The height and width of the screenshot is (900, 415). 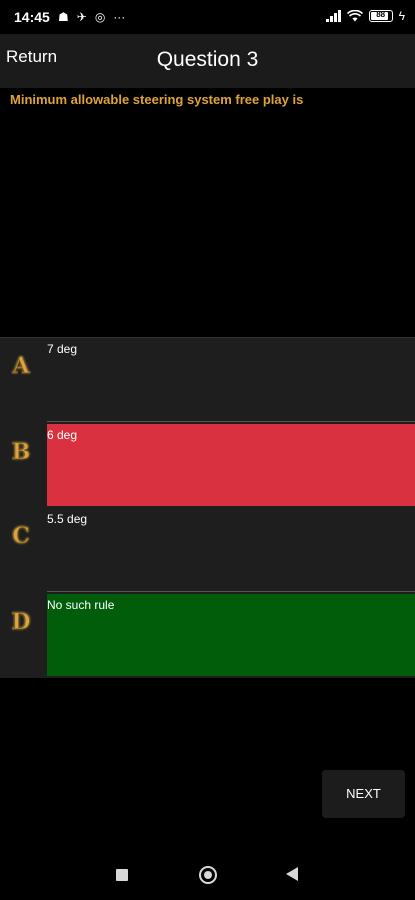 I want to click on answer-row-d: D No such rule, so click(x=207, y=636).